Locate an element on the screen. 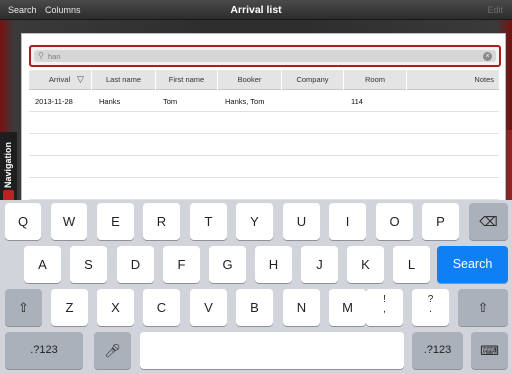 The width and height of the screenshot is (512, 374). key-exclamation-comma: ! , is located at coordinates (384, 307).